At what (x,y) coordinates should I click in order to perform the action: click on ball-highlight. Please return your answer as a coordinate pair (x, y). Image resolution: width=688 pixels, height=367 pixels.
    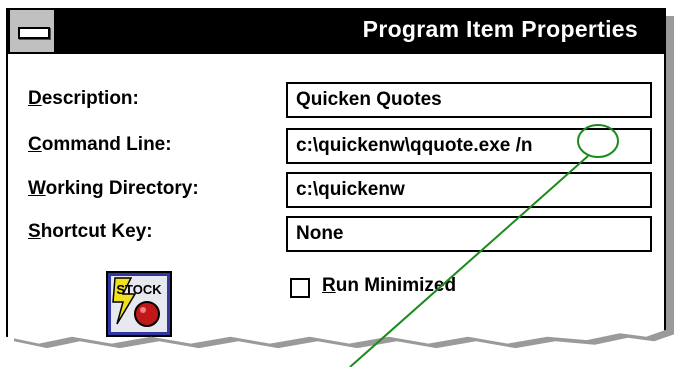
    Looking at the image, I should click on (143, 310).